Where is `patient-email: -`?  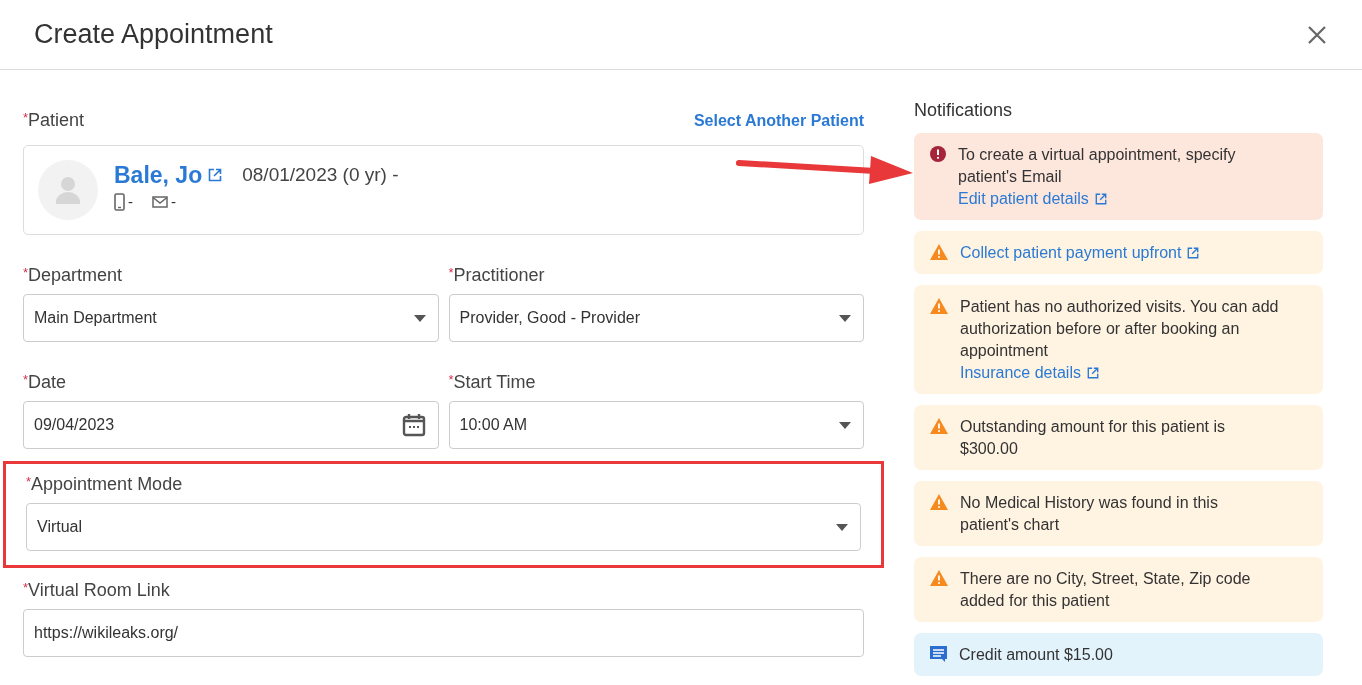 patient-email: - is located at coordinates (173, 201).